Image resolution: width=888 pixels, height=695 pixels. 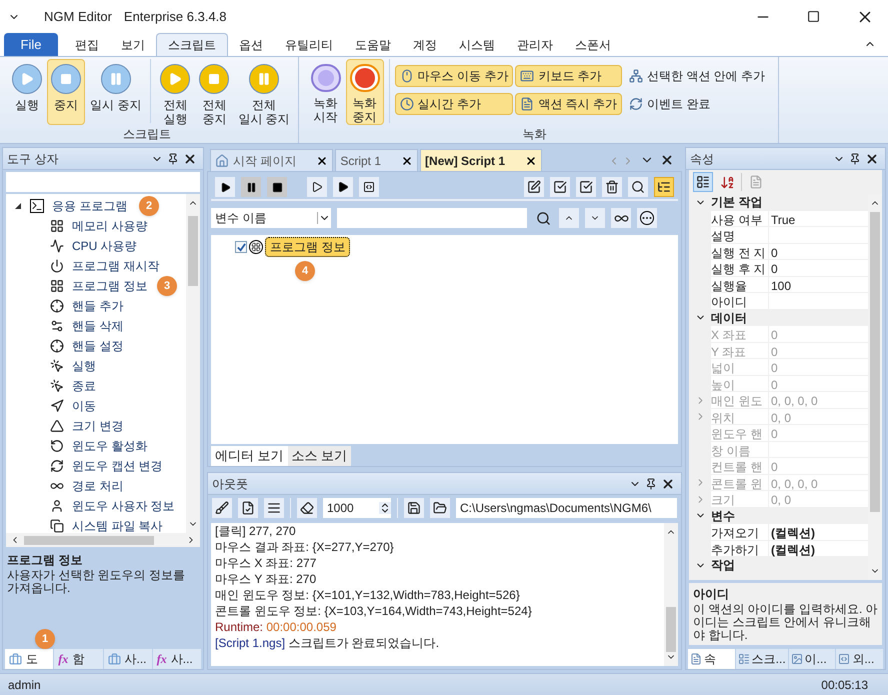 What do you see at coordinates (103, 182) in the screenshot?
I see `search-field` at bounding box center [103, 182].